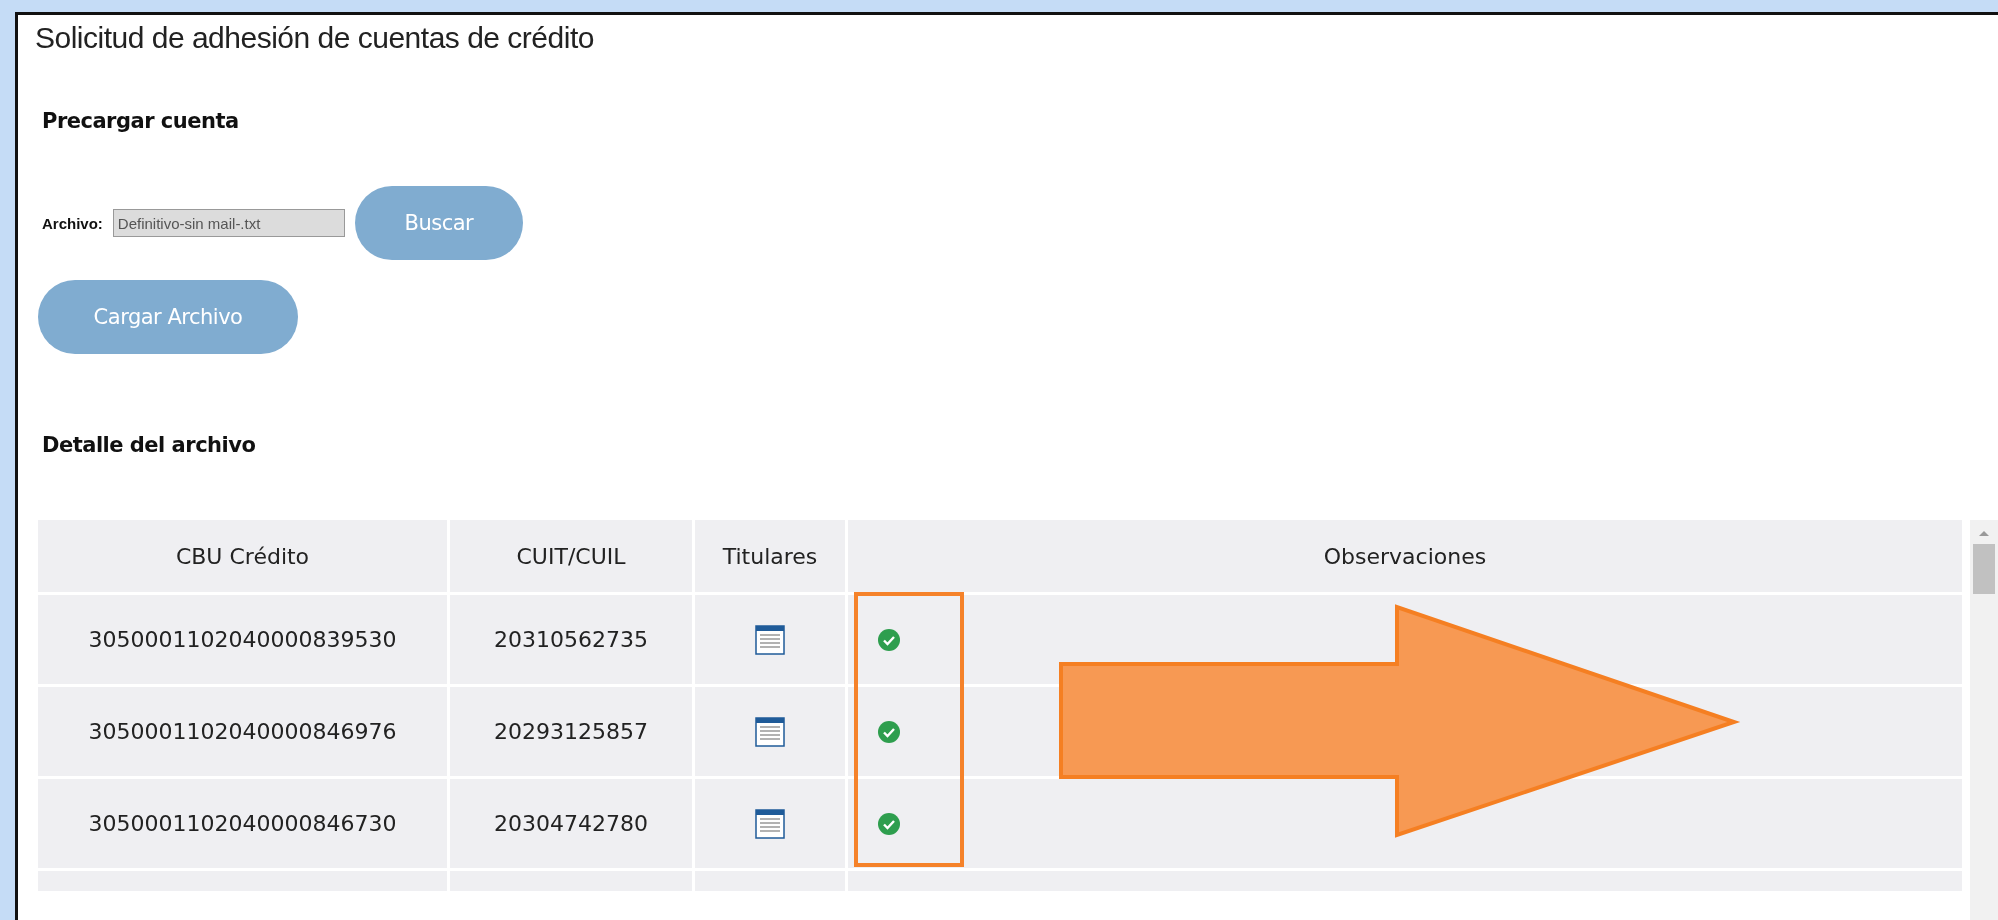 The image size is (1998, 920). Describe the element at coordinates (1984, 569) in the screenshot. I see `scrollbar-thumb` at that location.